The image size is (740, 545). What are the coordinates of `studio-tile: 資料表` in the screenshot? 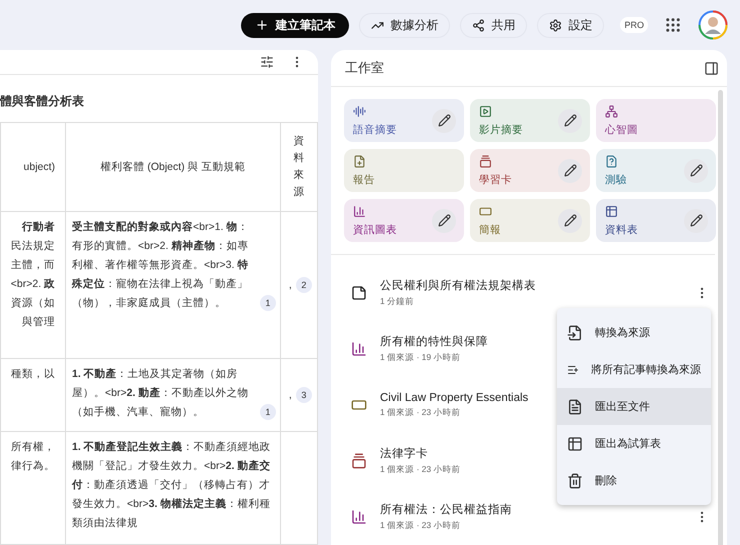 It's located at (656, 220).